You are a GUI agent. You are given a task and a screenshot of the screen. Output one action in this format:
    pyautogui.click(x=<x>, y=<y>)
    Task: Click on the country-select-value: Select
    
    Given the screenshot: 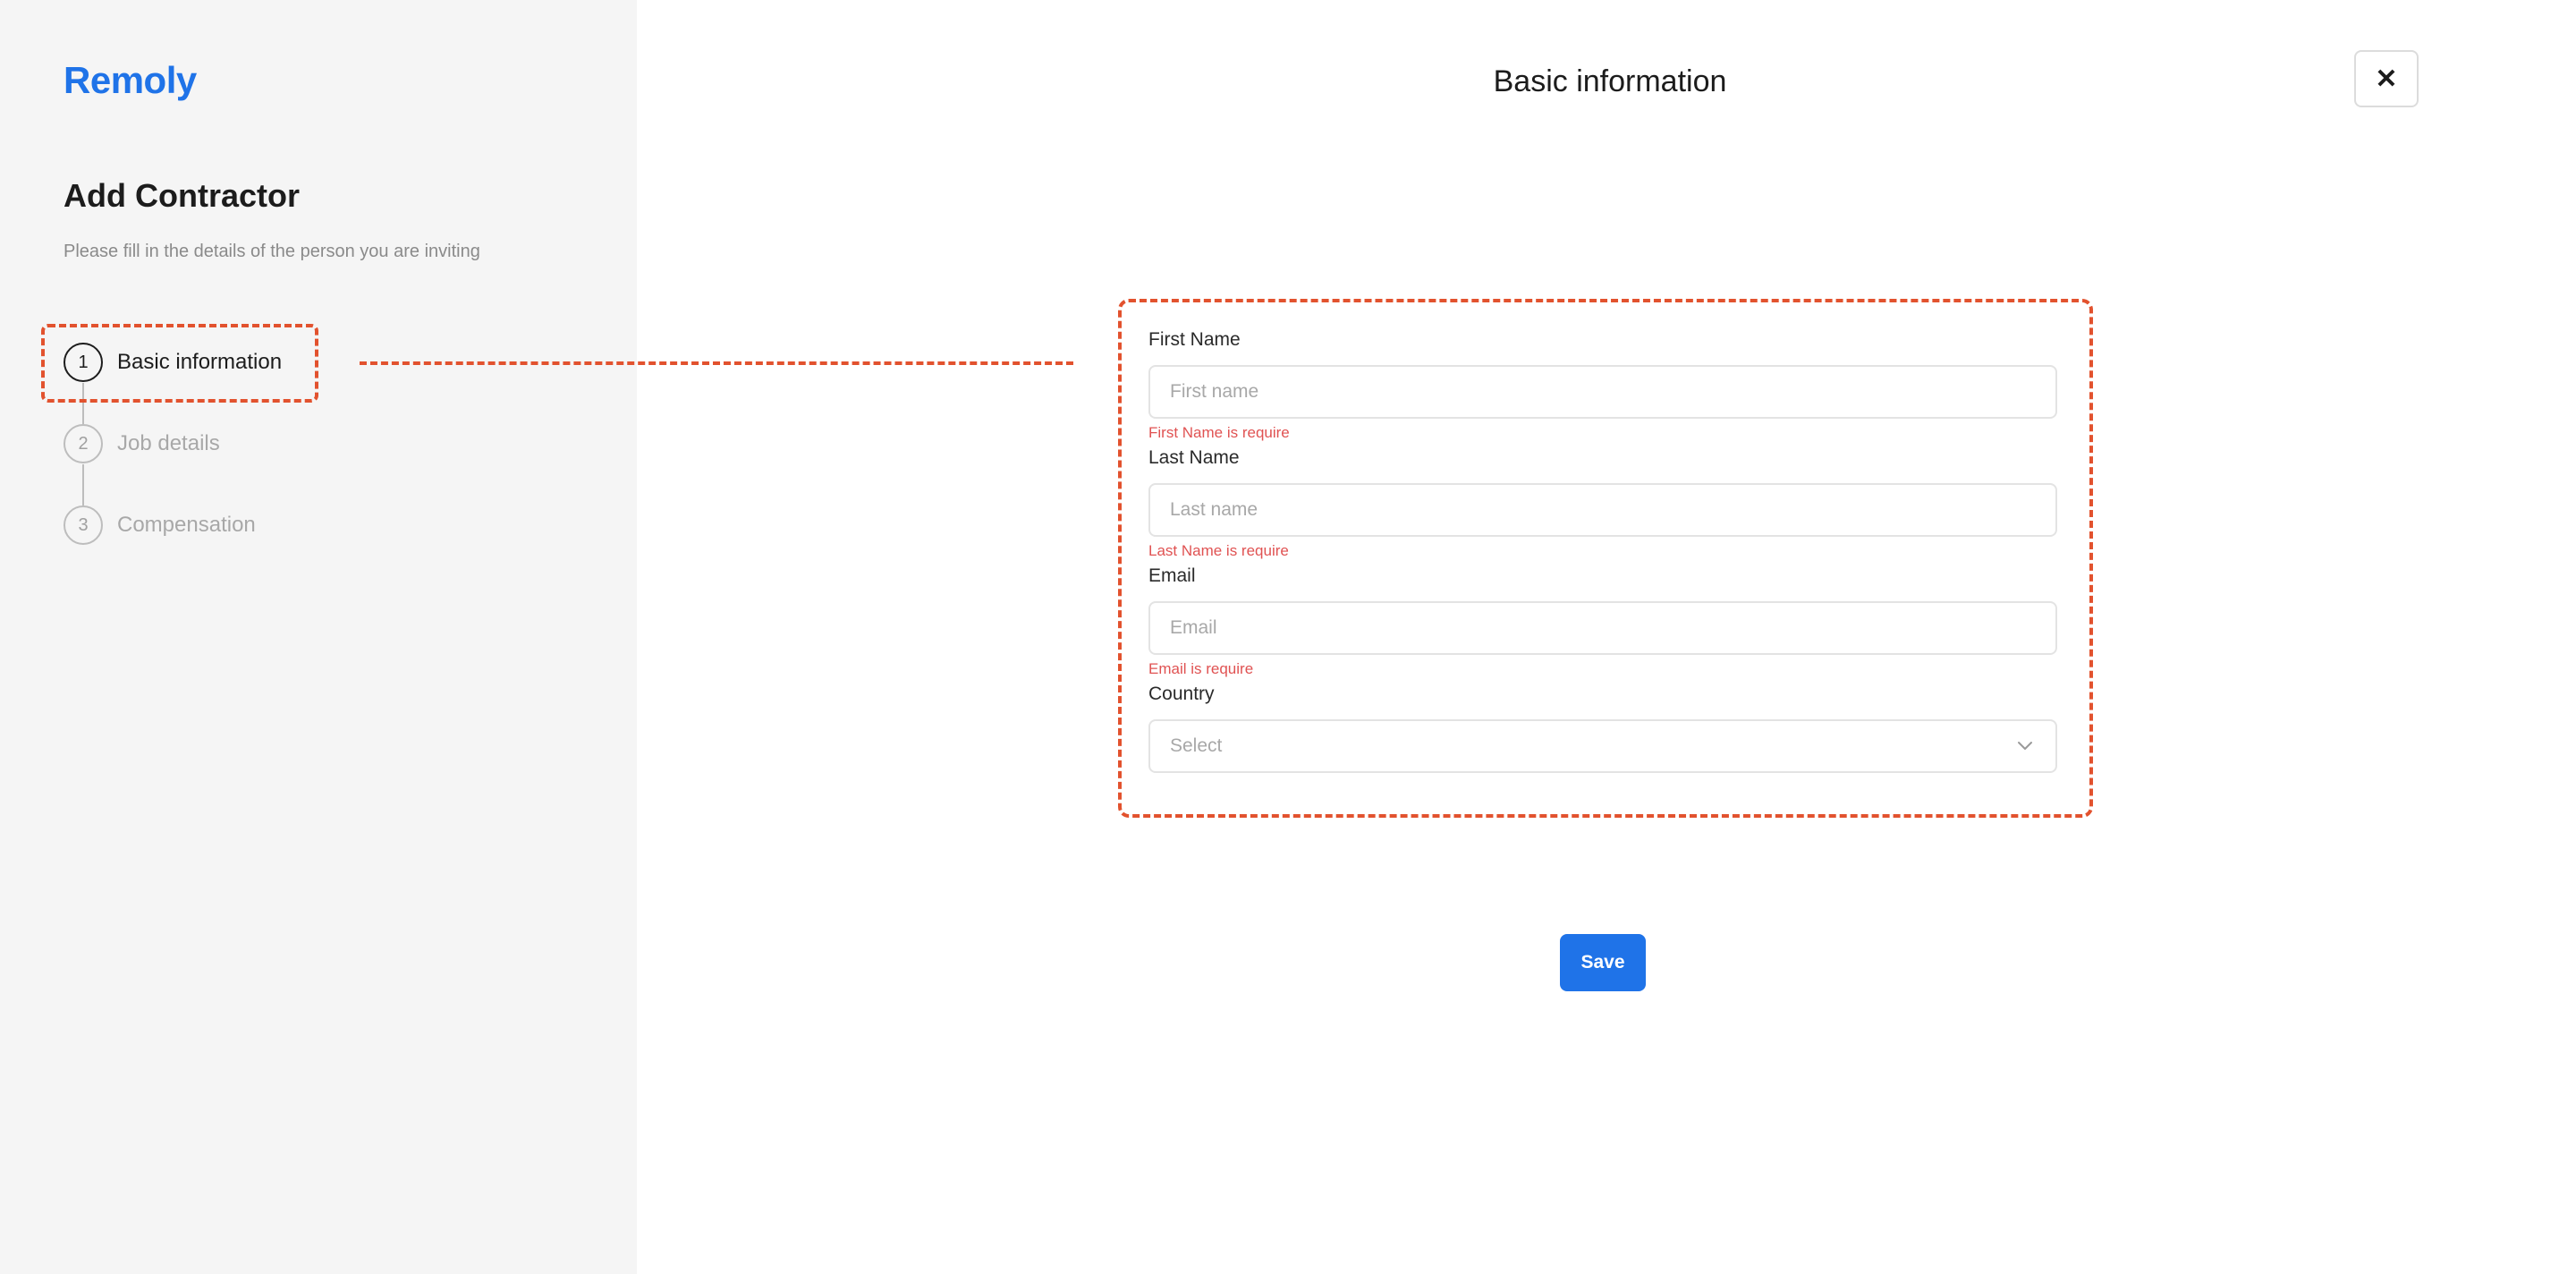 What is the action you would take?
    pyautogui.click(x=1196, y=745)
    